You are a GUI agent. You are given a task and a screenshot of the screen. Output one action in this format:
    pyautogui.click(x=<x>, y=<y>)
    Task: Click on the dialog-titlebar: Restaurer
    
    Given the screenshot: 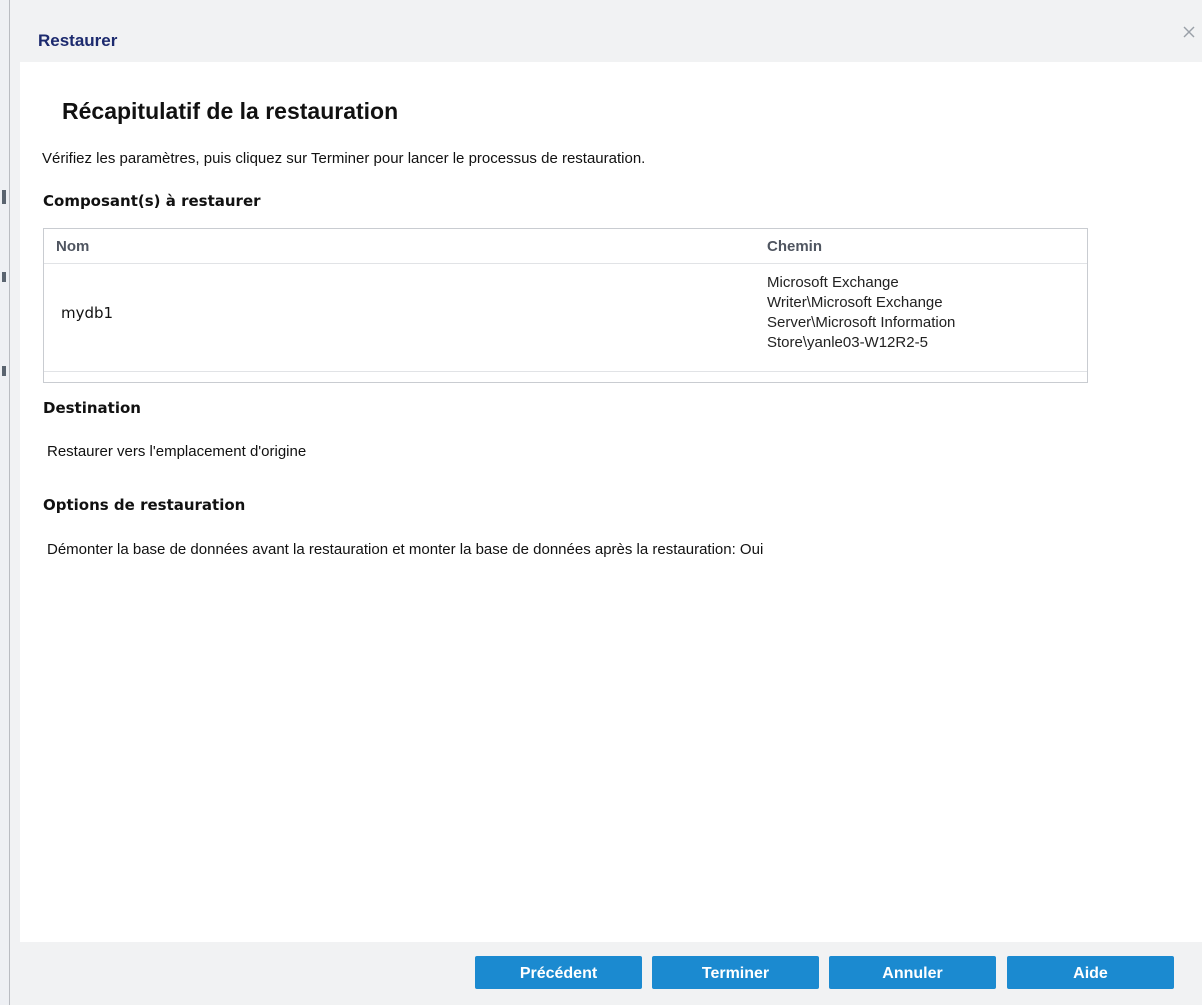 What is the action you would take?
    pyautogui.click(x=606, y=31)
    